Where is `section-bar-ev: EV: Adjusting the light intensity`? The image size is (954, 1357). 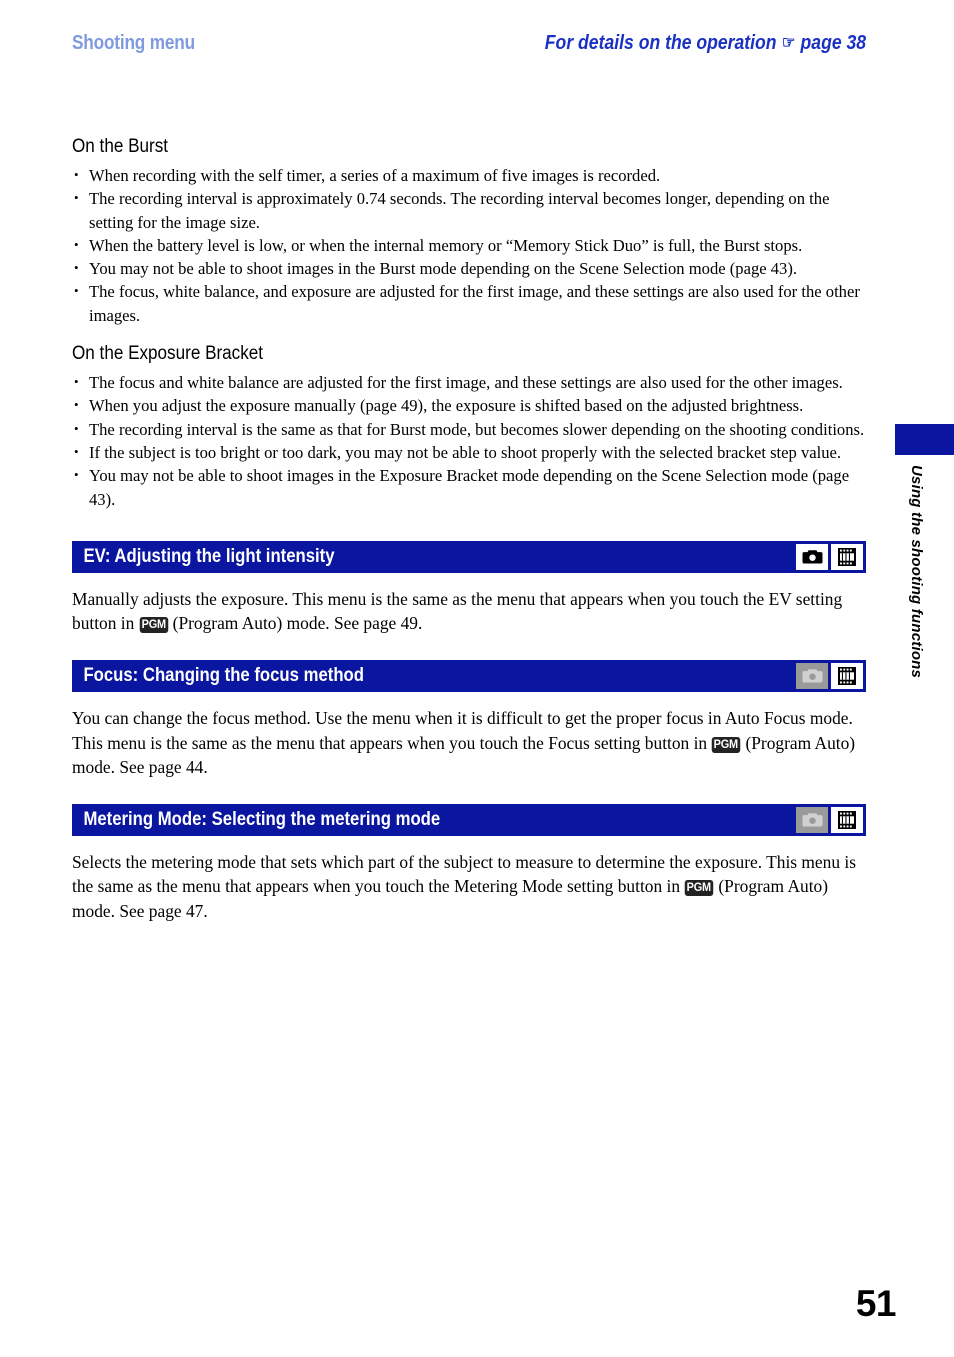
section-bar-ev: EV: Adjusting the light intensity is located at coordinates (469, 556).